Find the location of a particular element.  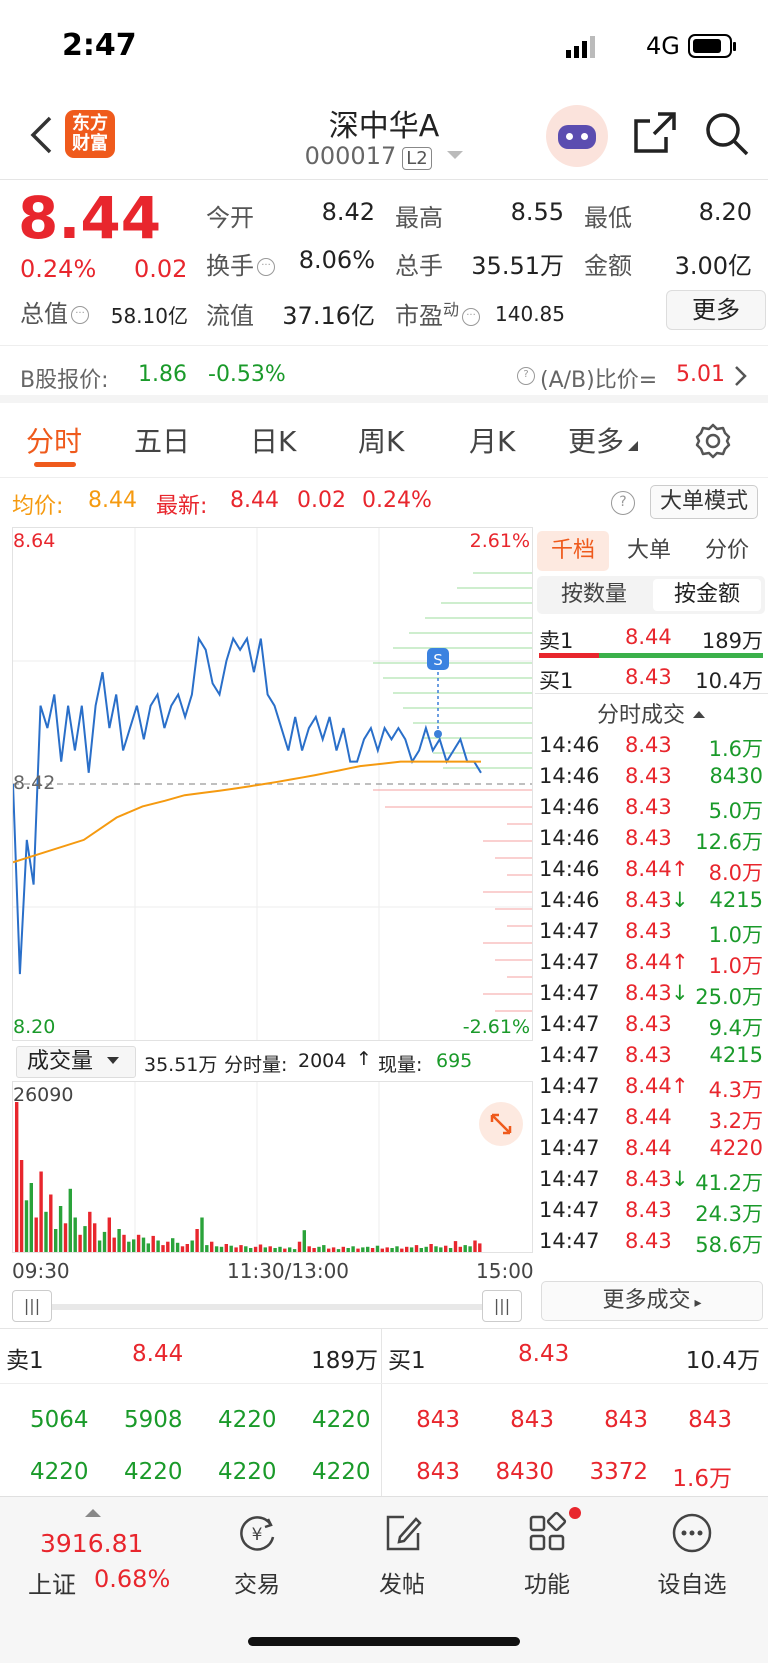

tick-row: 14:47 8.43 24.3万 is located at coordinates (651, 1211).